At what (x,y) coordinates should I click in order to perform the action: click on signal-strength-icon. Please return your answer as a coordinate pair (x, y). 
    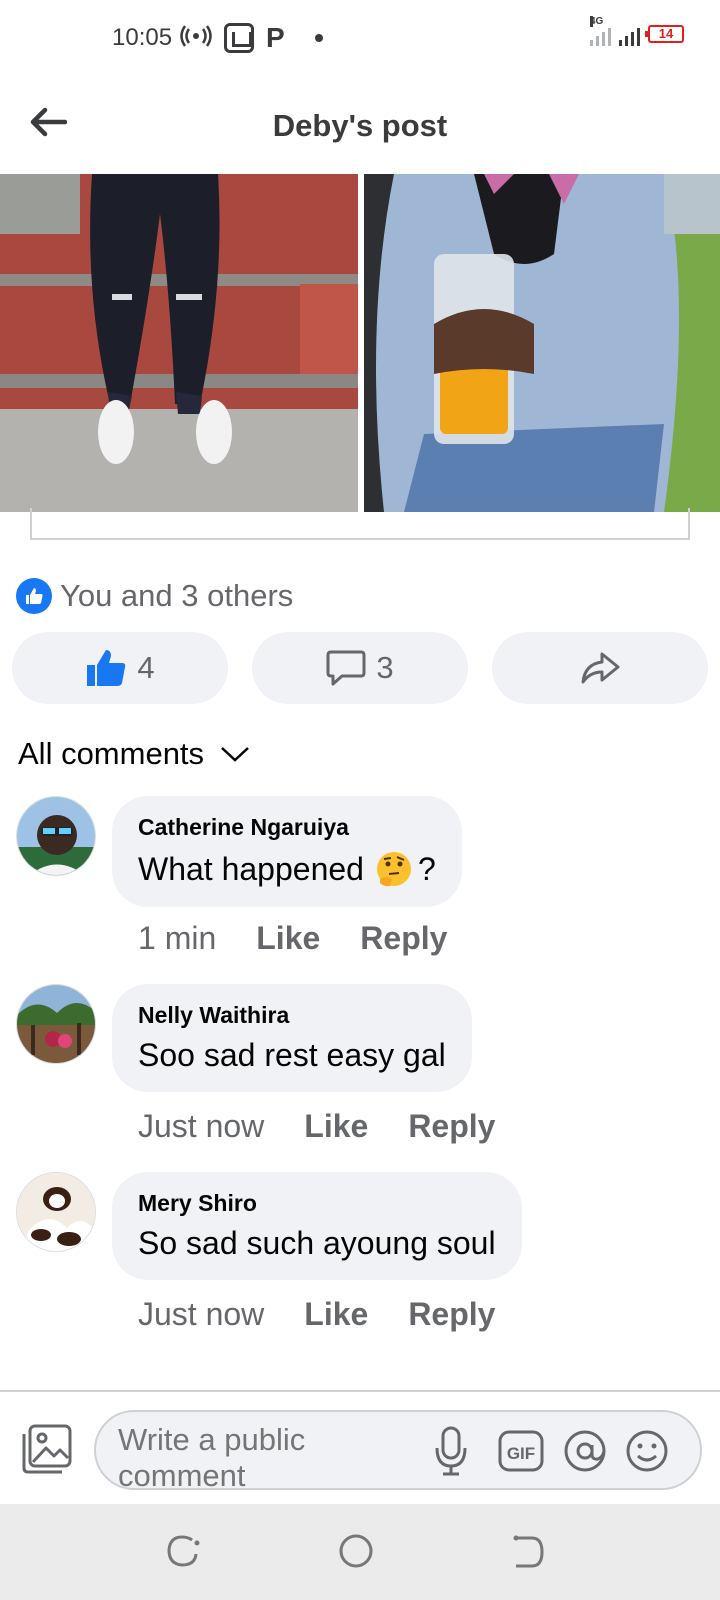
    Looking at the image, I should click on (629, 34).